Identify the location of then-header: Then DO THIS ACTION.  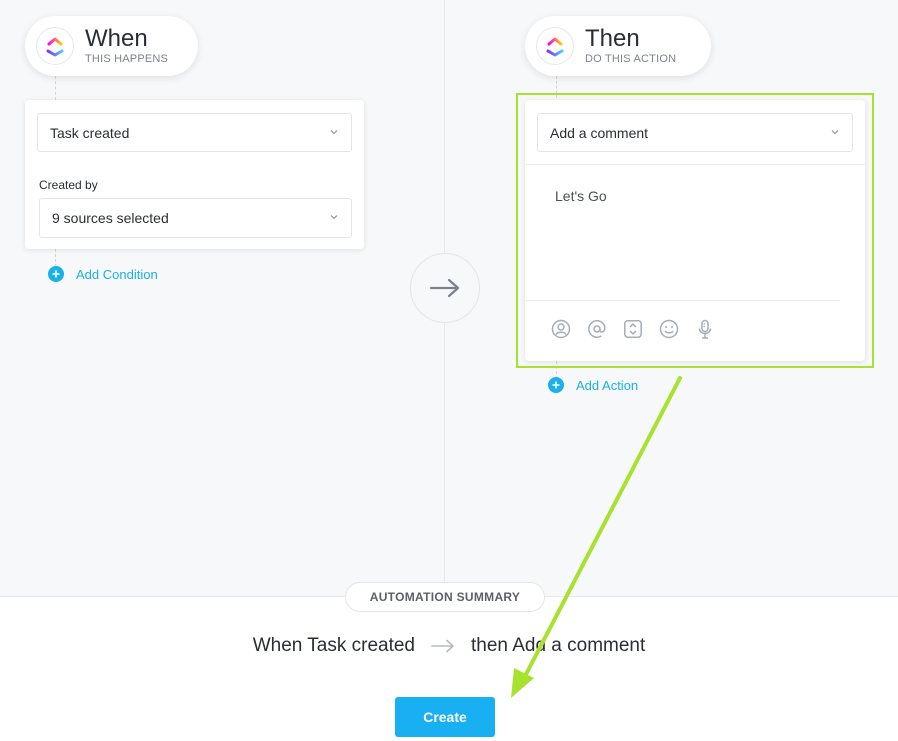
(618, 46).